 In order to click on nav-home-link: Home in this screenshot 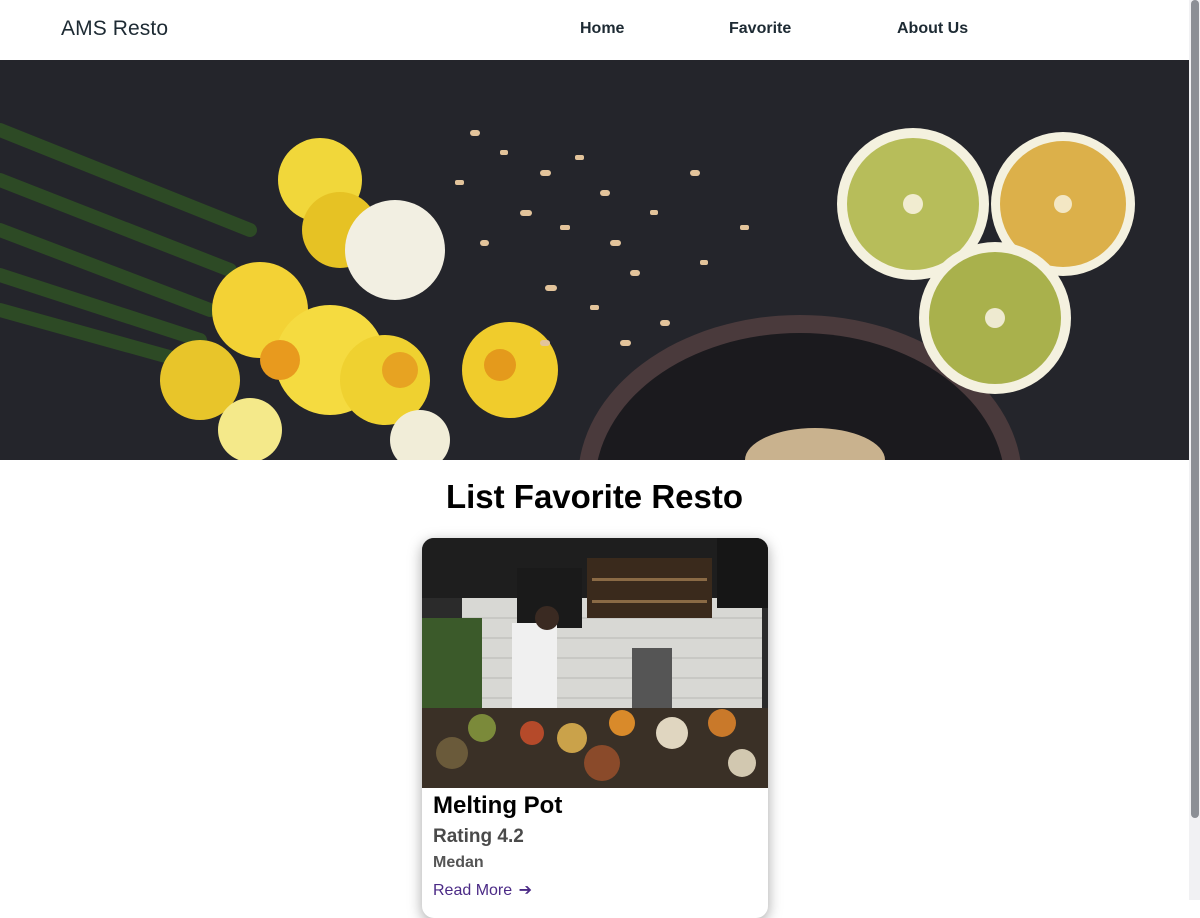, I will do `click(602, 29)`.